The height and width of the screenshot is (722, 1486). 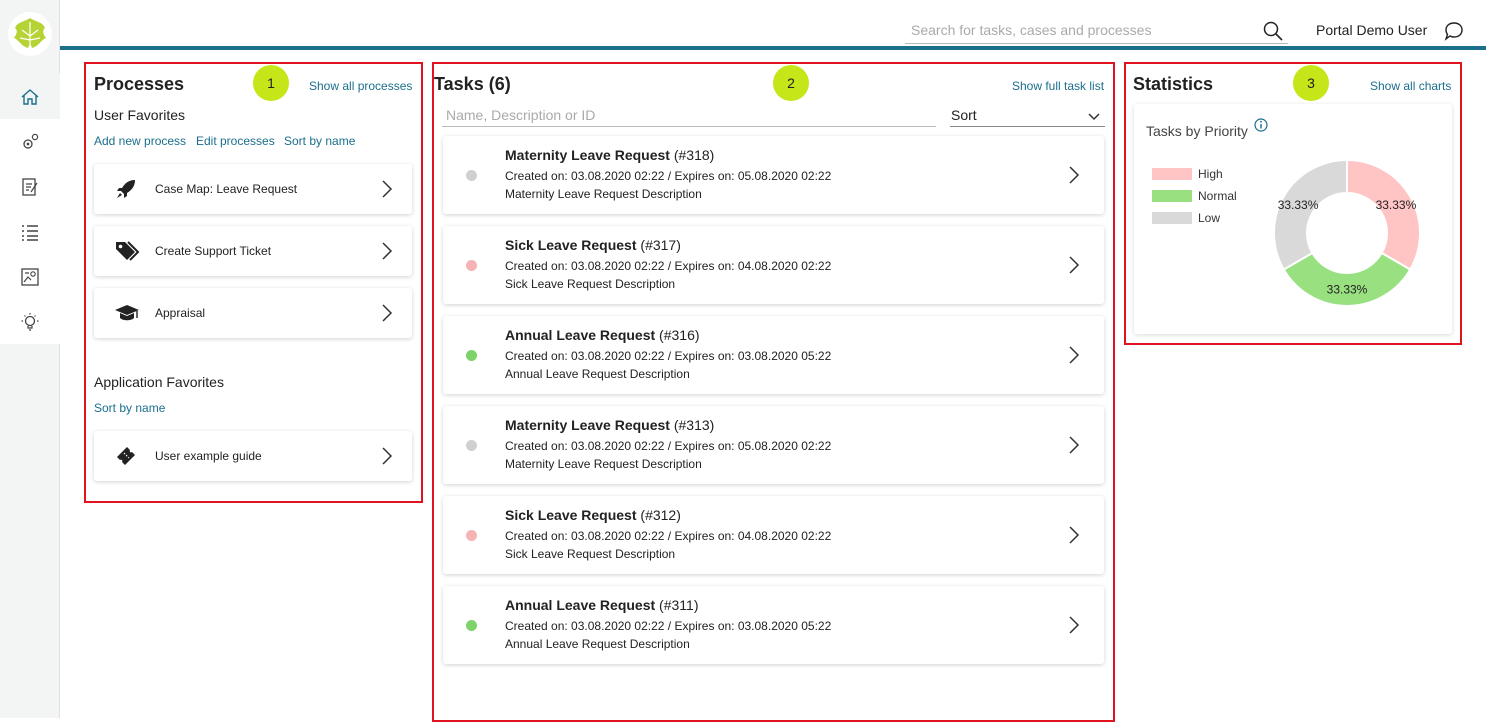 I want to click on donut-label-high: 33.33%, so click(x=1396, y=205).